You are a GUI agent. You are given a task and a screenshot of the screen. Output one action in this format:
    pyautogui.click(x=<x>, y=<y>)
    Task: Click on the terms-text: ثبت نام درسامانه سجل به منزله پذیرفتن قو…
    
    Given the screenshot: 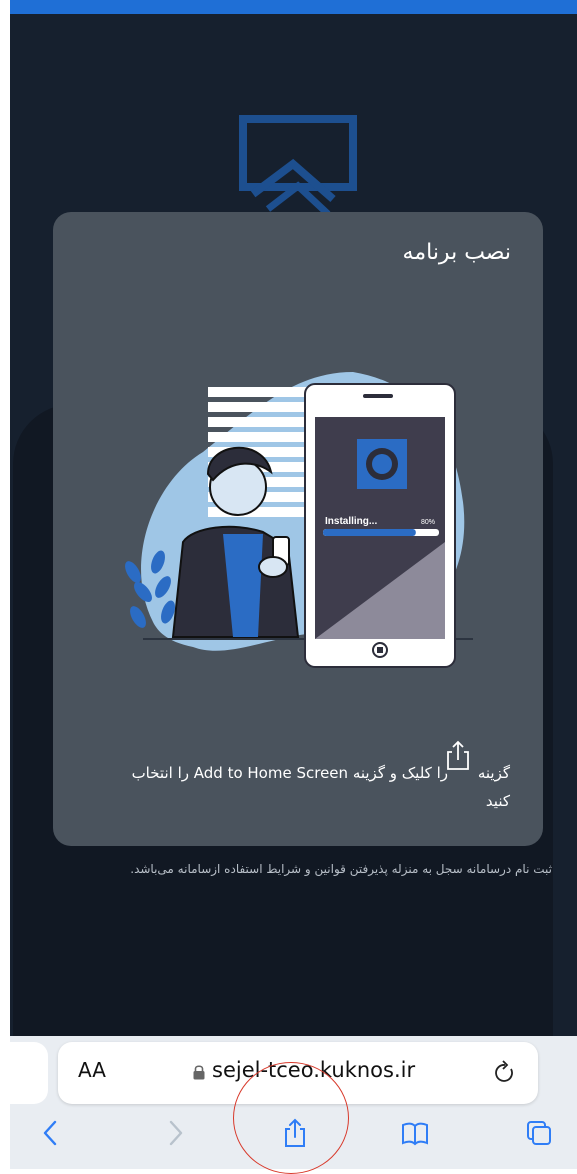 What is the action you would take?
    pyautogui.click(x=341, y=869)
    